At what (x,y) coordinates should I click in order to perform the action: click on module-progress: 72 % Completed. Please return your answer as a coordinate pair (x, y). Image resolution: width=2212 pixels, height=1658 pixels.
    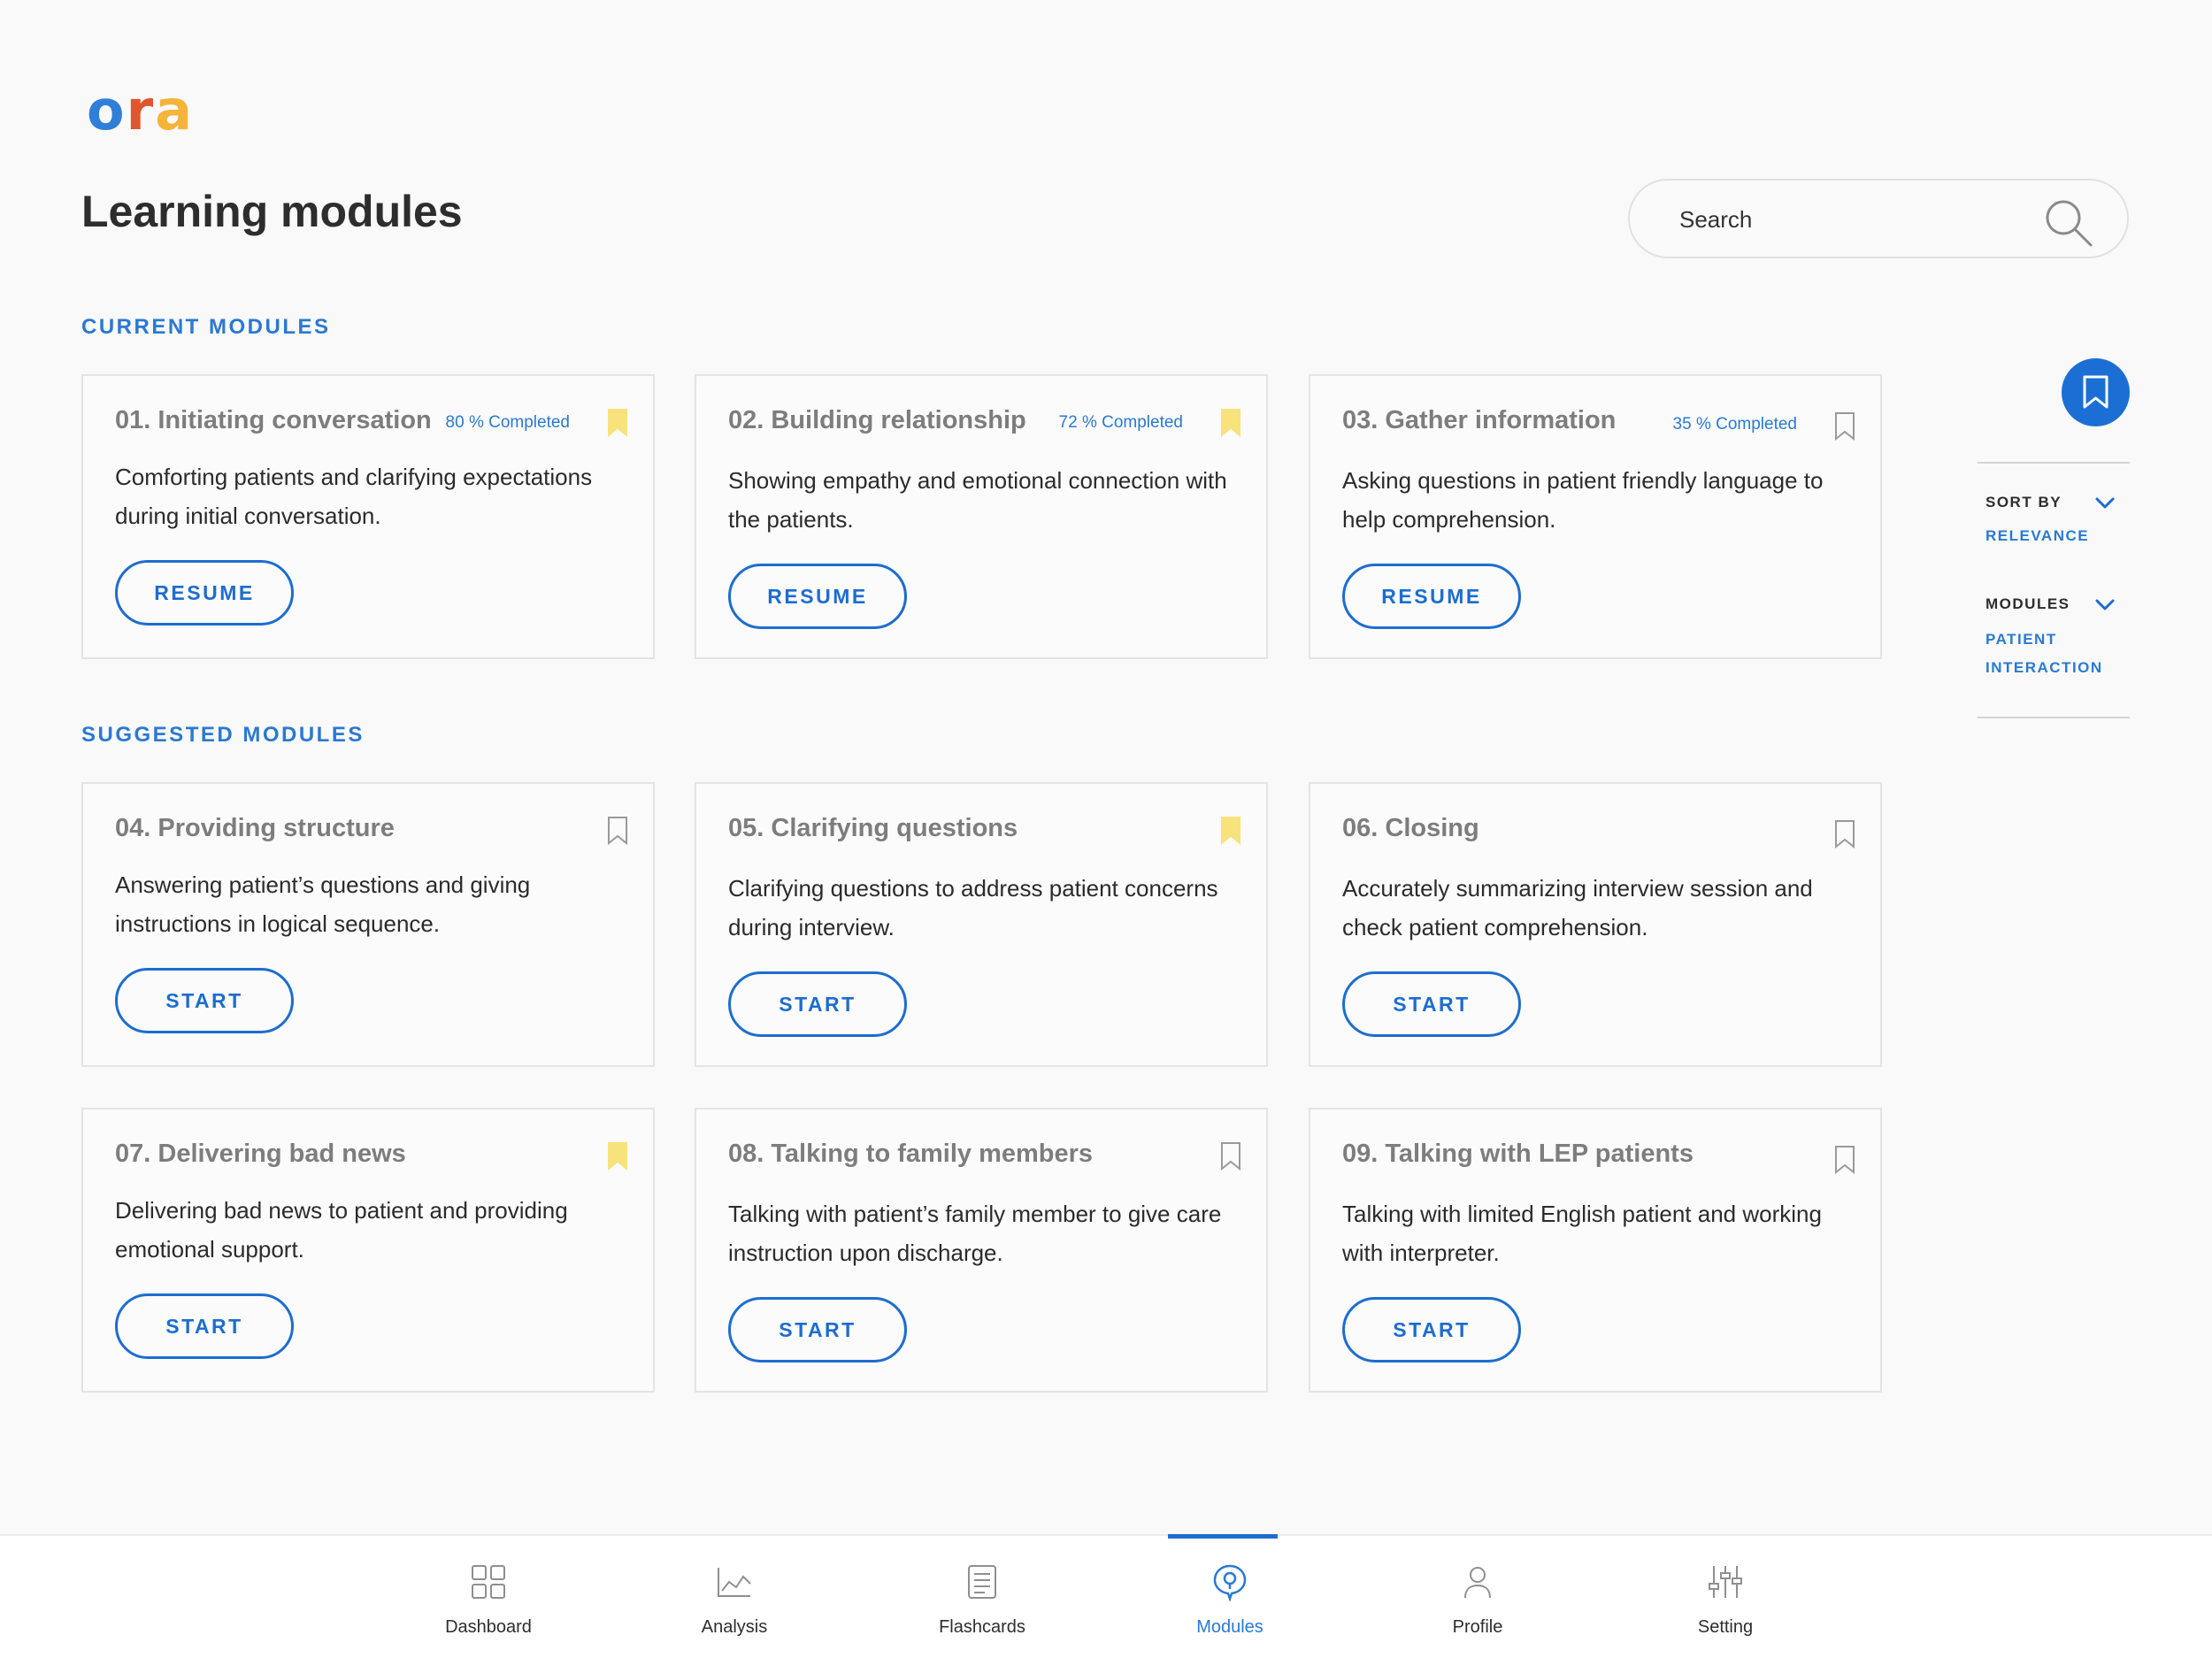
    Looking at the image, I should click on (1121, 423).